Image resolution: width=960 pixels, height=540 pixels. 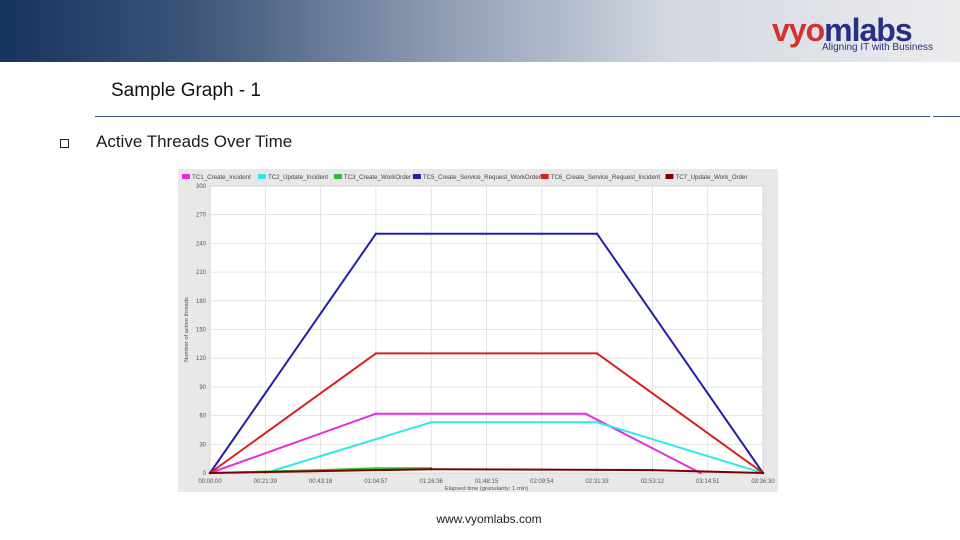 What do you see at coordinates (266, 482) in the screenshot?
I see `x-tick-label-1: 00:21:39` at bounding box center [266, 482].